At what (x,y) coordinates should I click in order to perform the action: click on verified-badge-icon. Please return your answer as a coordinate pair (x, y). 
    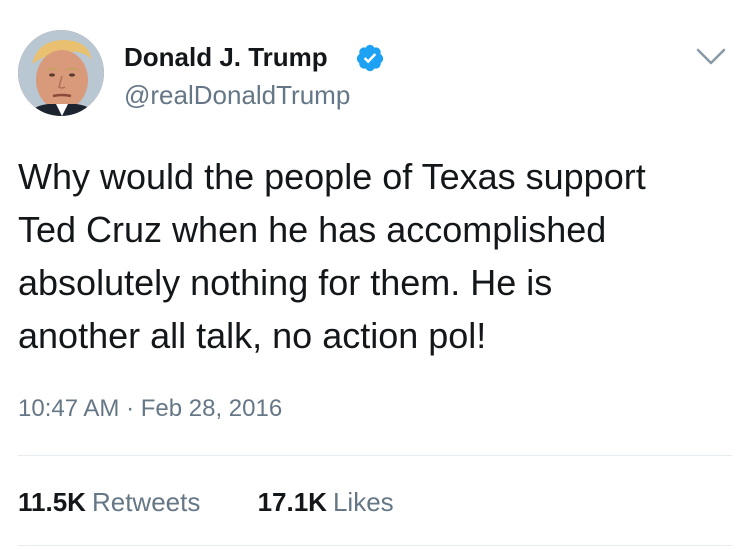
    Looking at the image, I should click on (370, 58).